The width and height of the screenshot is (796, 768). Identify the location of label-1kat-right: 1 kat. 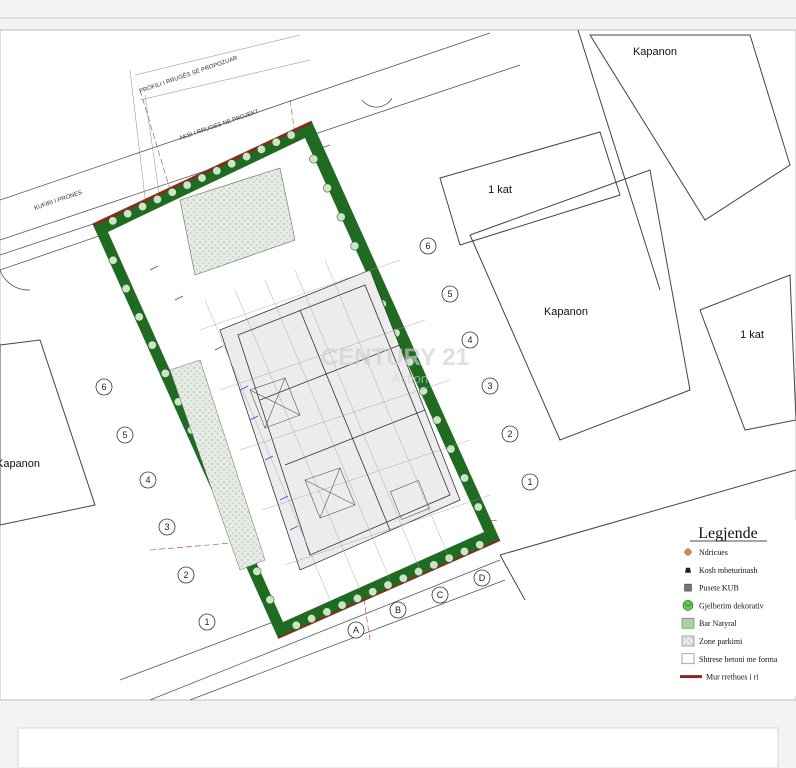
(752, 335).